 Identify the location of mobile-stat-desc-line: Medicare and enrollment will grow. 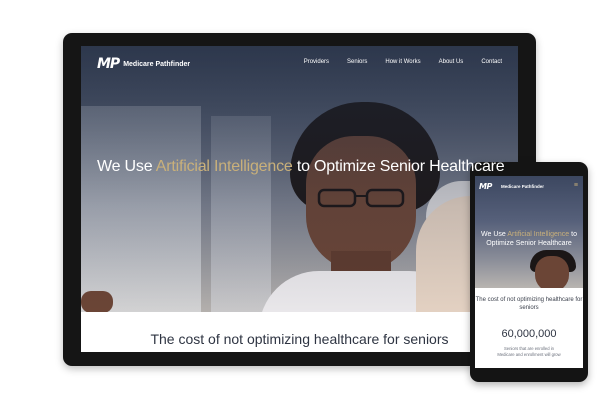
(529, 354).